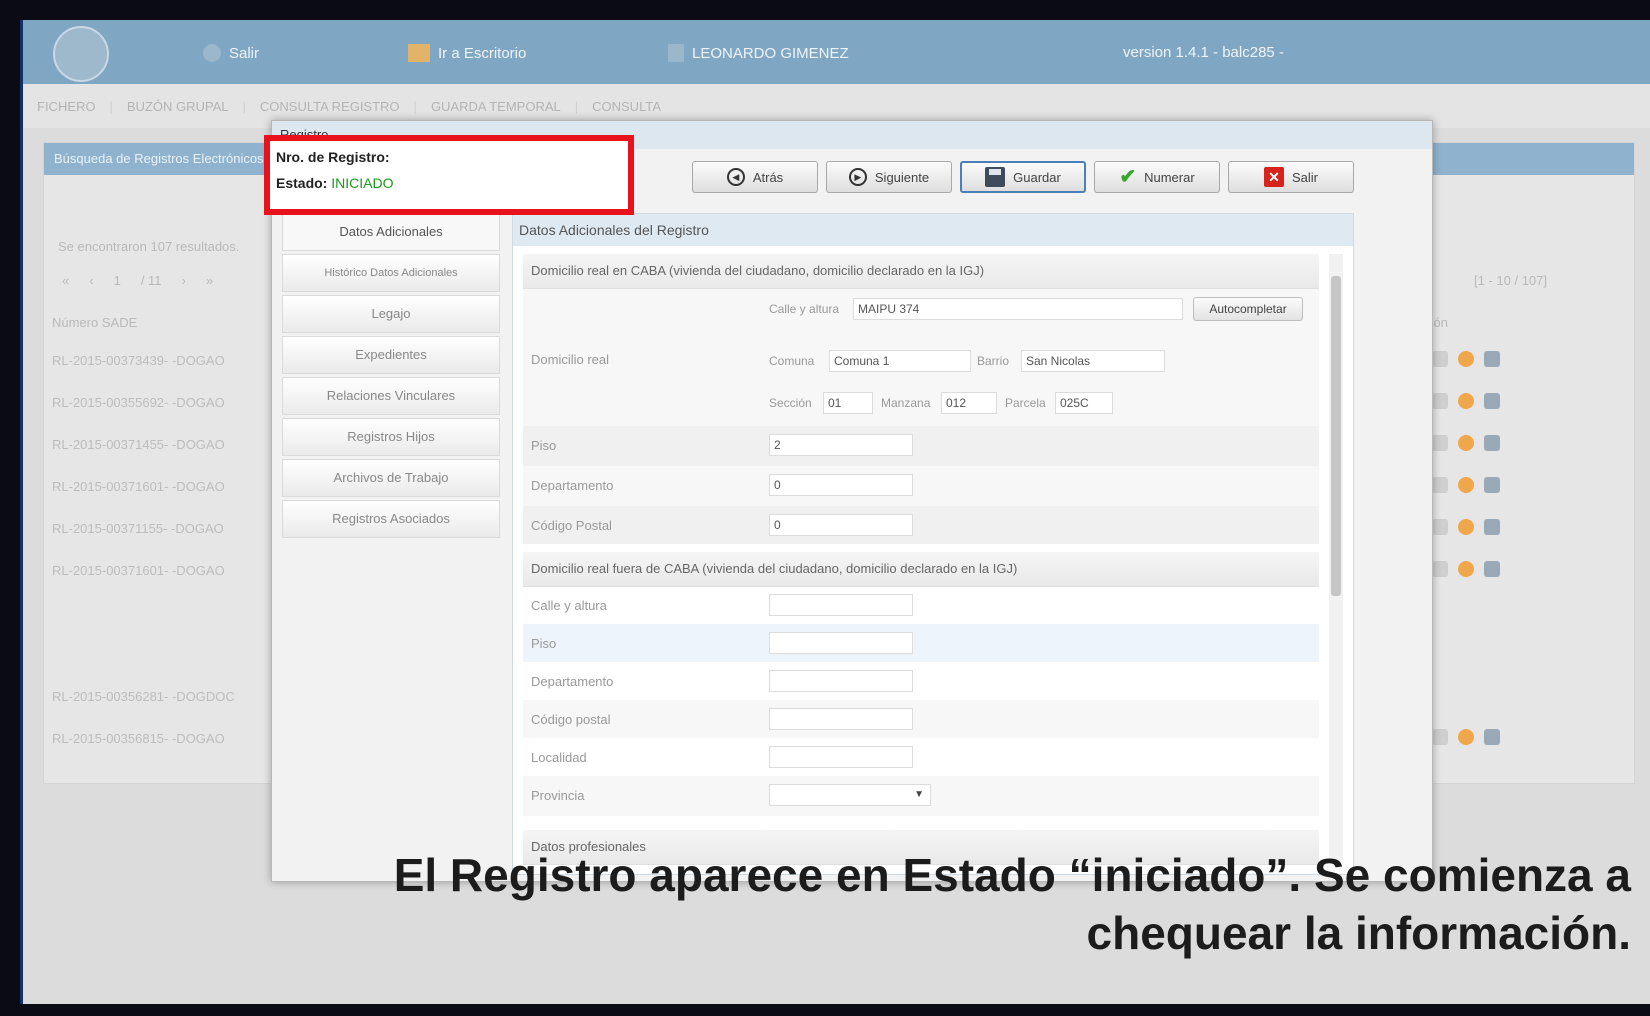  I want to click on pager-first: «, so click(65, 280).